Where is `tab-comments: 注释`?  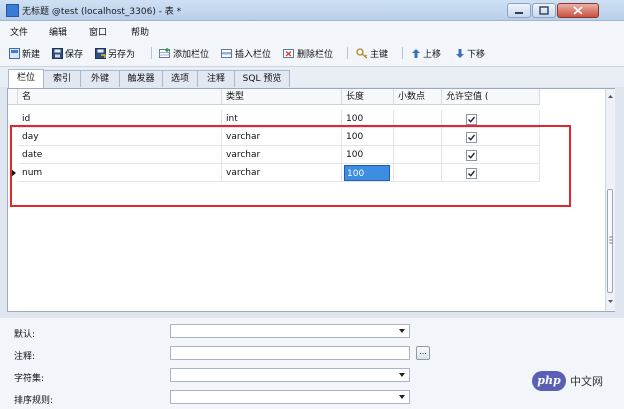
tab-comments: 注释 is located at coordinates (216, 78).